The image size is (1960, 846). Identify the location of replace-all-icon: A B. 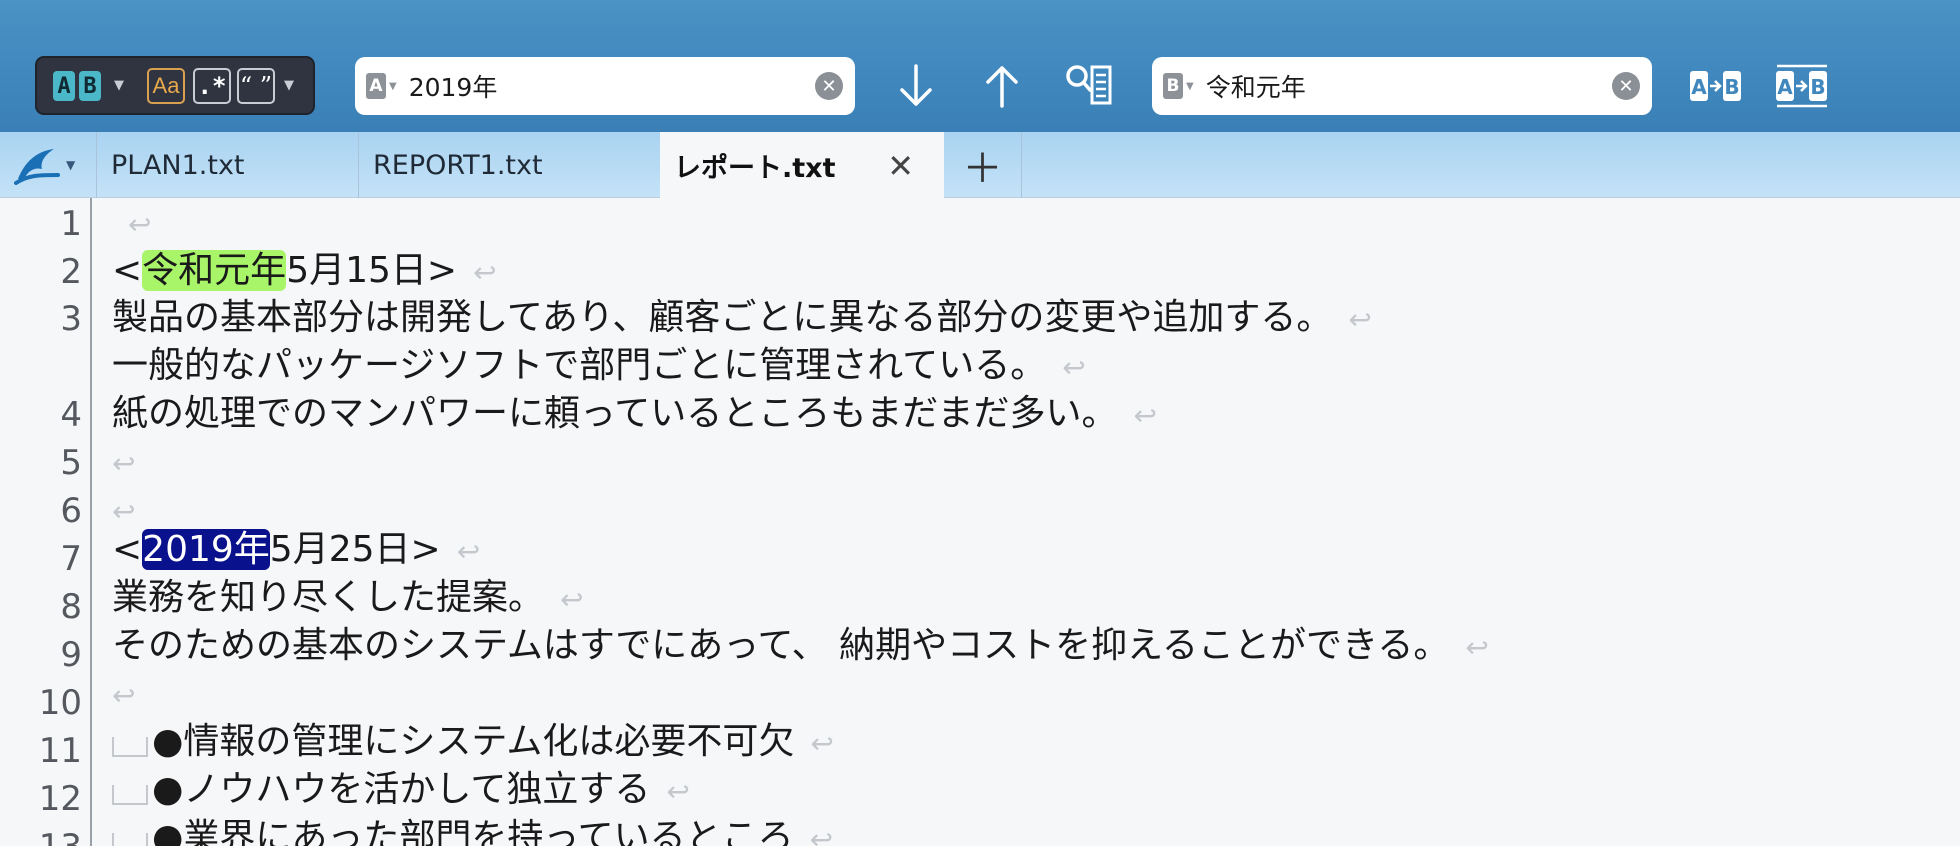
(1801, 86).